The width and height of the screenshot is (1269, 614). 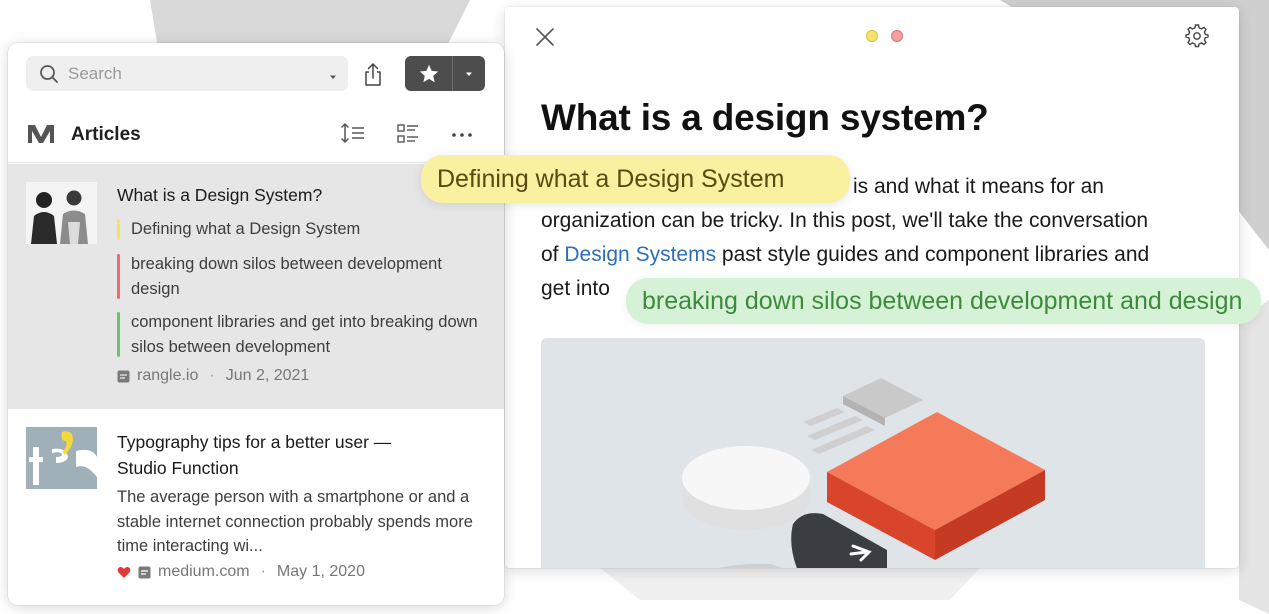 What do you see at coordinates (41, 136) in the screenshot?
I see `medium-logo` at bounding box center [41, 136].